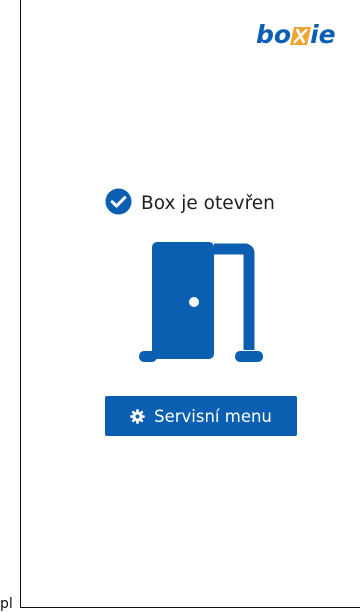  I want to click on service-menu-button: Servisní menu, so click(201, 416).